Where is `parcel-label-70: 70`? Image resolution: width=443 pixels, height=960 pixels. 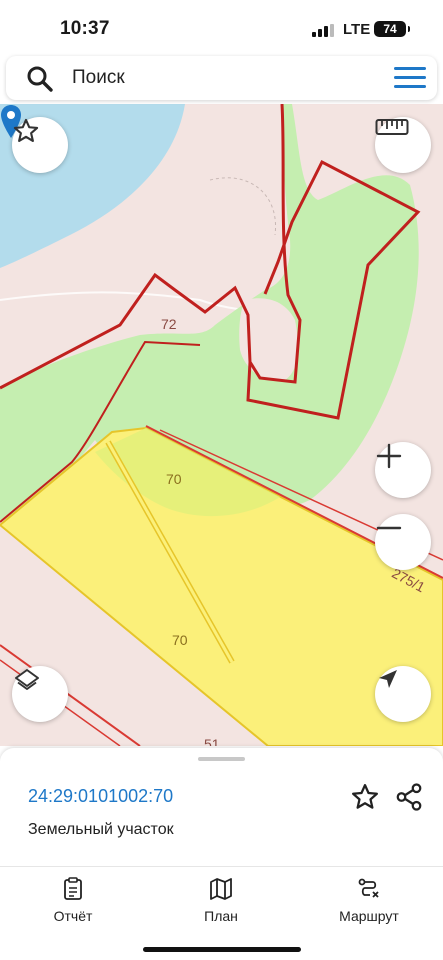 parcel-label-70: 70 is located at coordinates (180, 640).